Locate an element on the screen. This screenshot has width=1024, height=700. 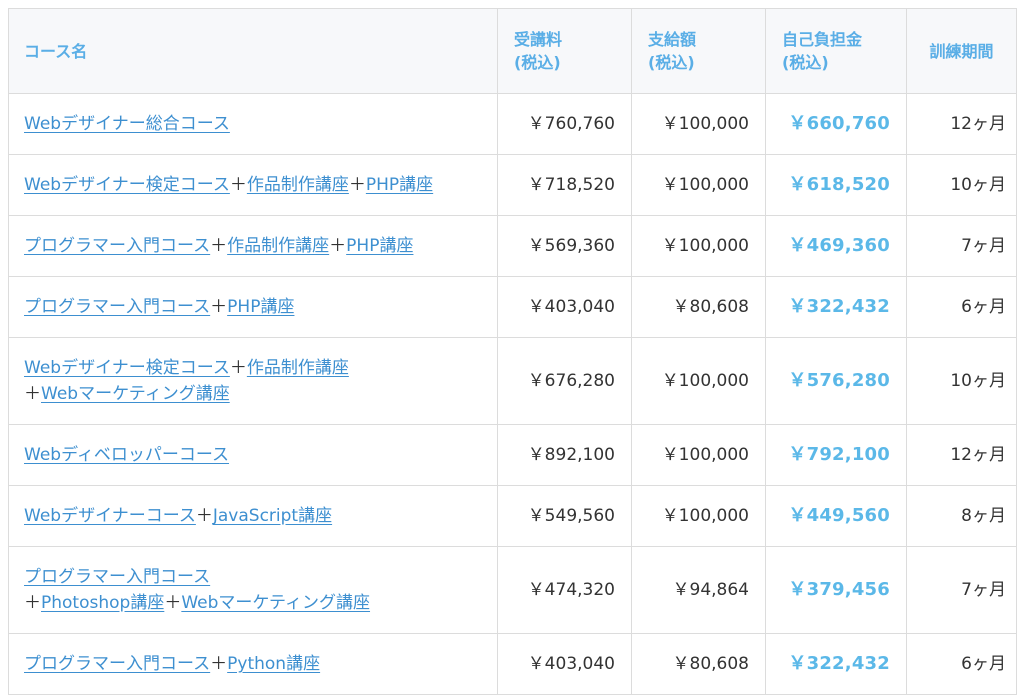
header-row: コース名 受講料 (税込) 支給額 (税込) 自己負担金 (税込) 訓練期間 is located at coordinates (512, 51).